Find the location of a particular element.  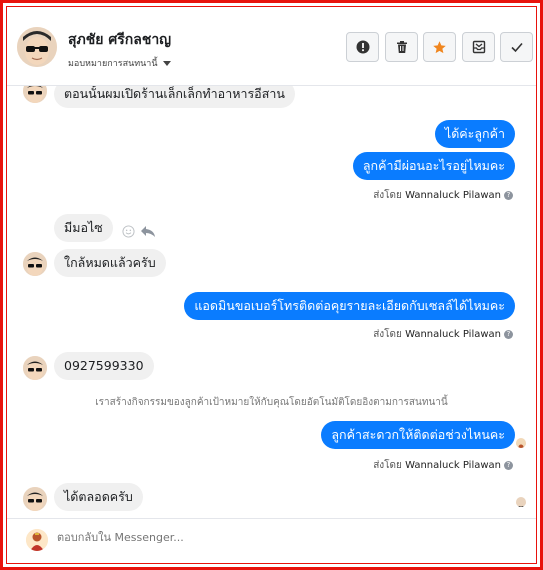

reply-composer is located at coordinates (271, 540).